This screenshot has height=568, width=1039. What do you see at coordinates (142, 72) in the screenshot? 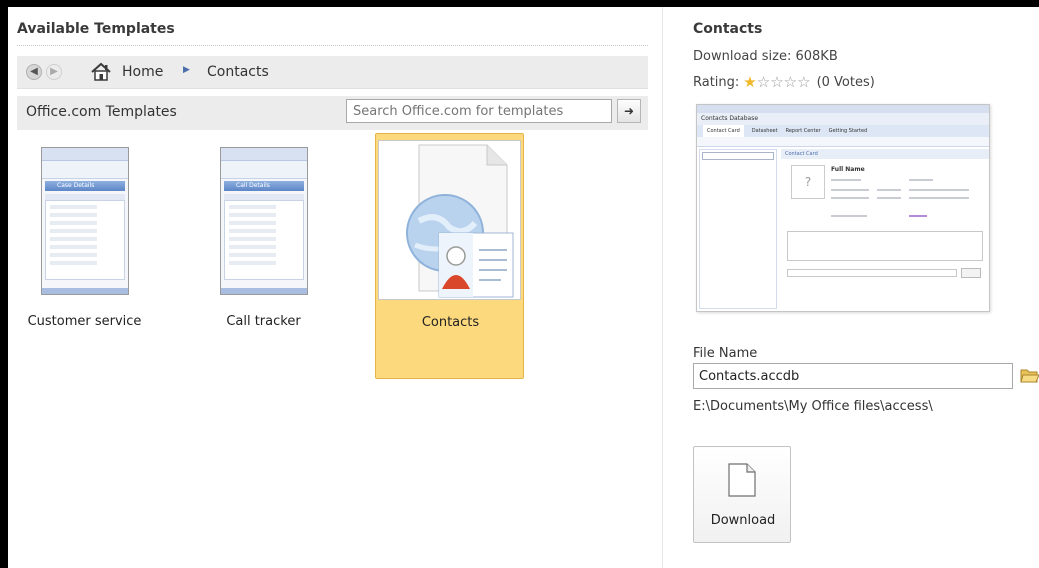
I see `breadcrumb-home: Home` at bounding box center [142, 72].